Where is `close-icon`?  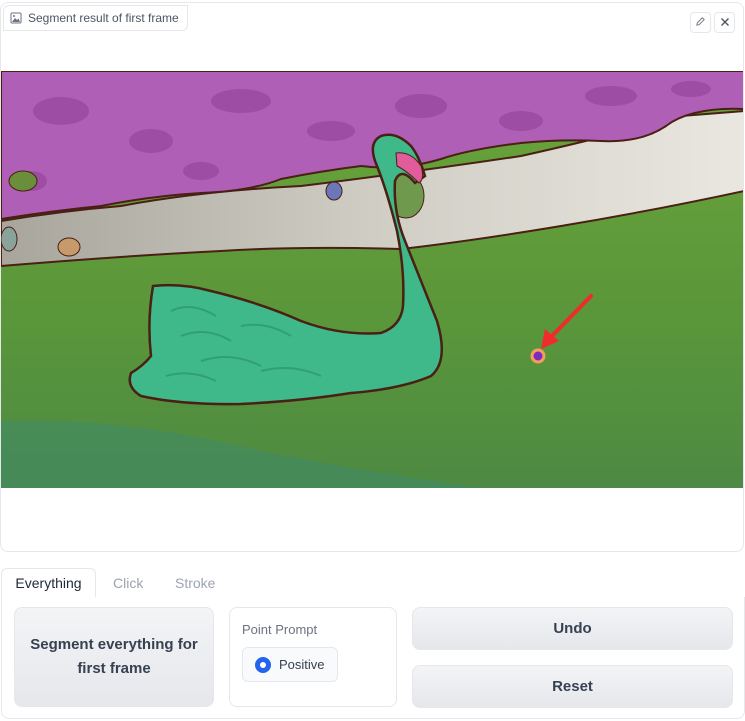
close-icon is located at coordinates (725, 23).